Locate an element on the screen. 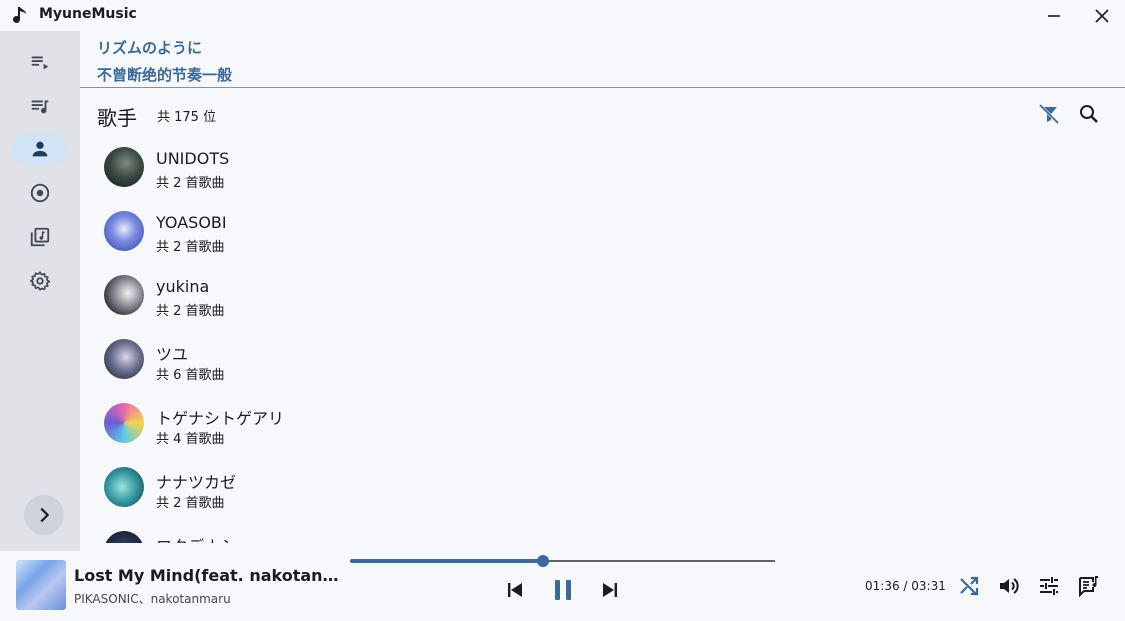  playlist-play-icon is located at coordinates (40, 63).